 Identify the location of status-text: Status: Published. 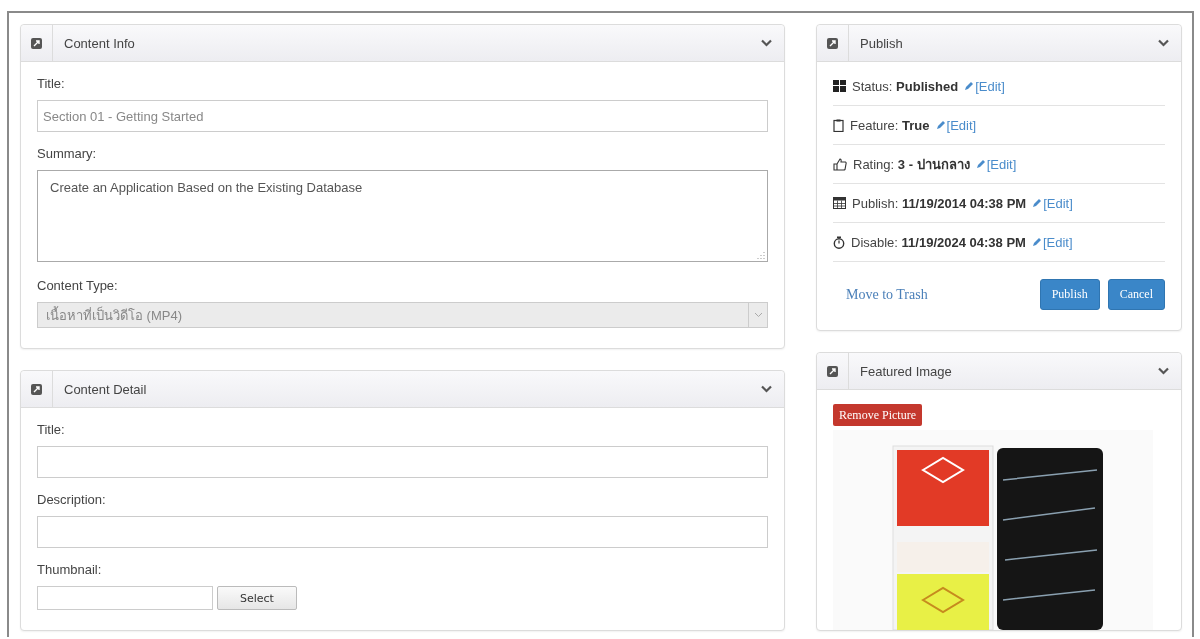
(905, 86).